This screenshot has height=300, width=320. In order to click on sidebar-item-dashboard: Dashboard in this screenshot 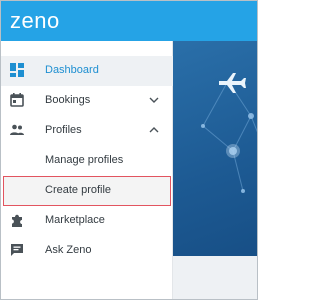, I will do `click(87, 71)`.